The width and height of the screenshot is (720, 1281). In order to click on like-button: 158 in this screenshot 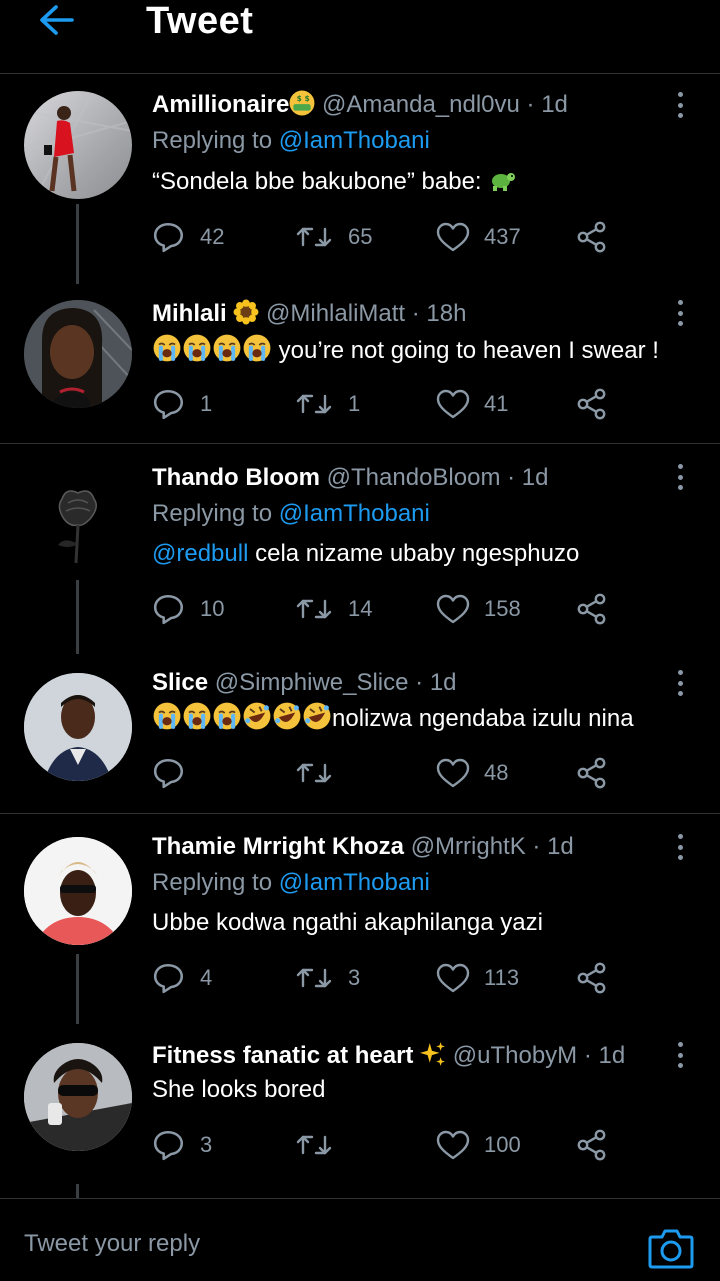, I will do `click(478, 609)`.